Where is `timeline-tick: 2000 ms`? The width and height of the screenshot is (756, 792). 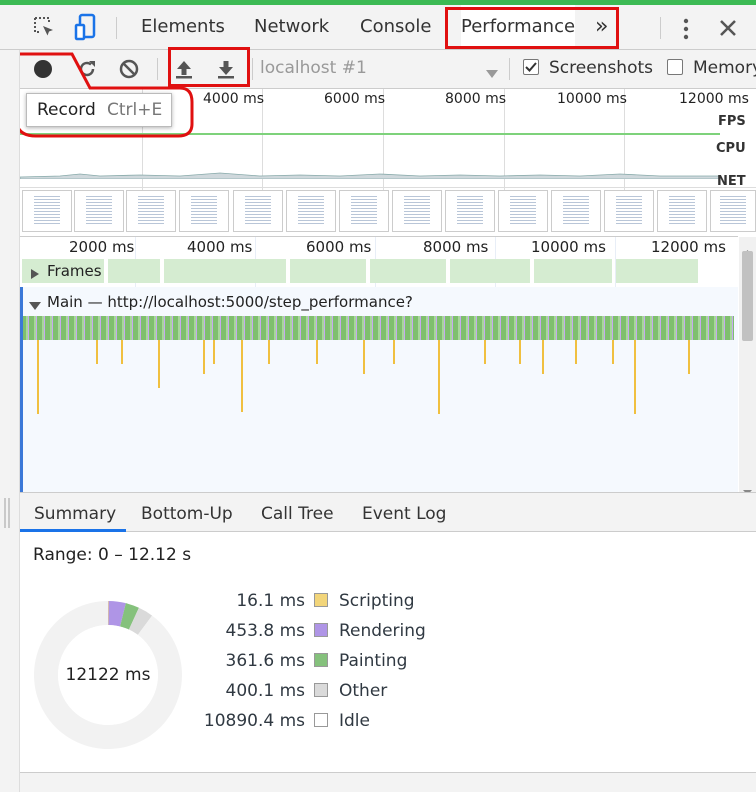 timeline-tick: 2000 ms is located at coordinates (102, 247).